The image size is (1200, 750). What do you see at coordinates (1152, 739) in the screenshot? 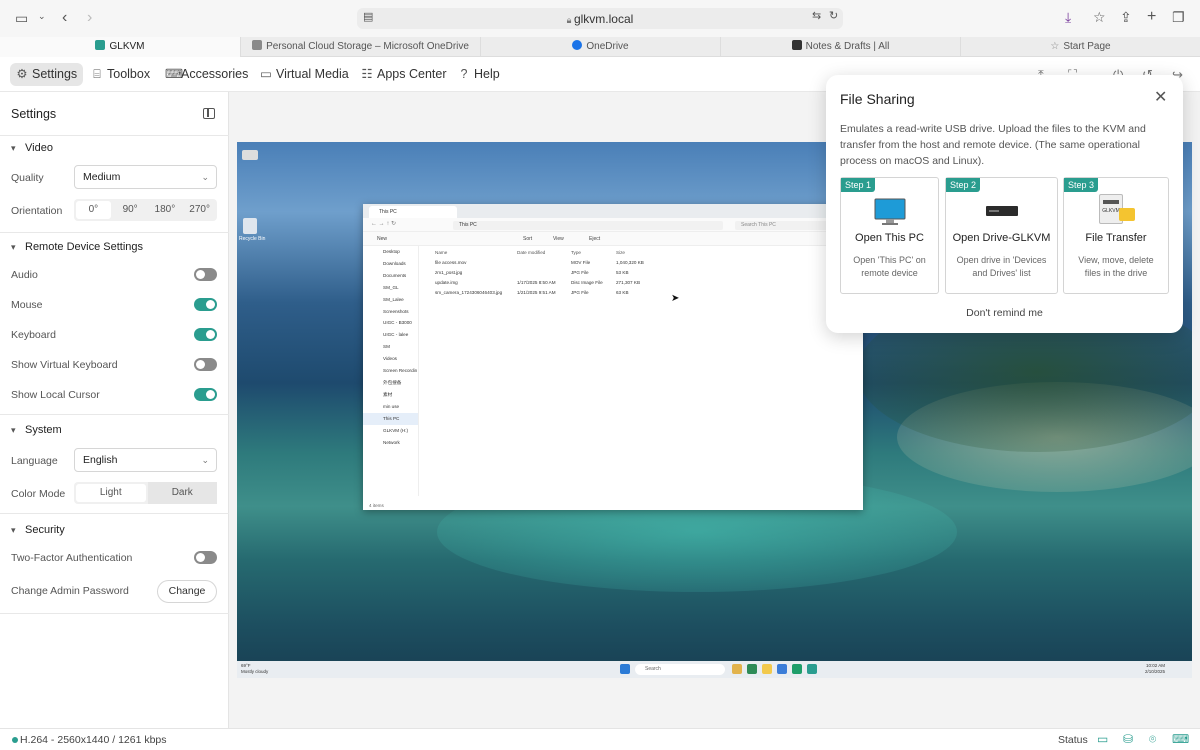
I see `mouse-icon: ⌾` at bounding box center [1152, 739].